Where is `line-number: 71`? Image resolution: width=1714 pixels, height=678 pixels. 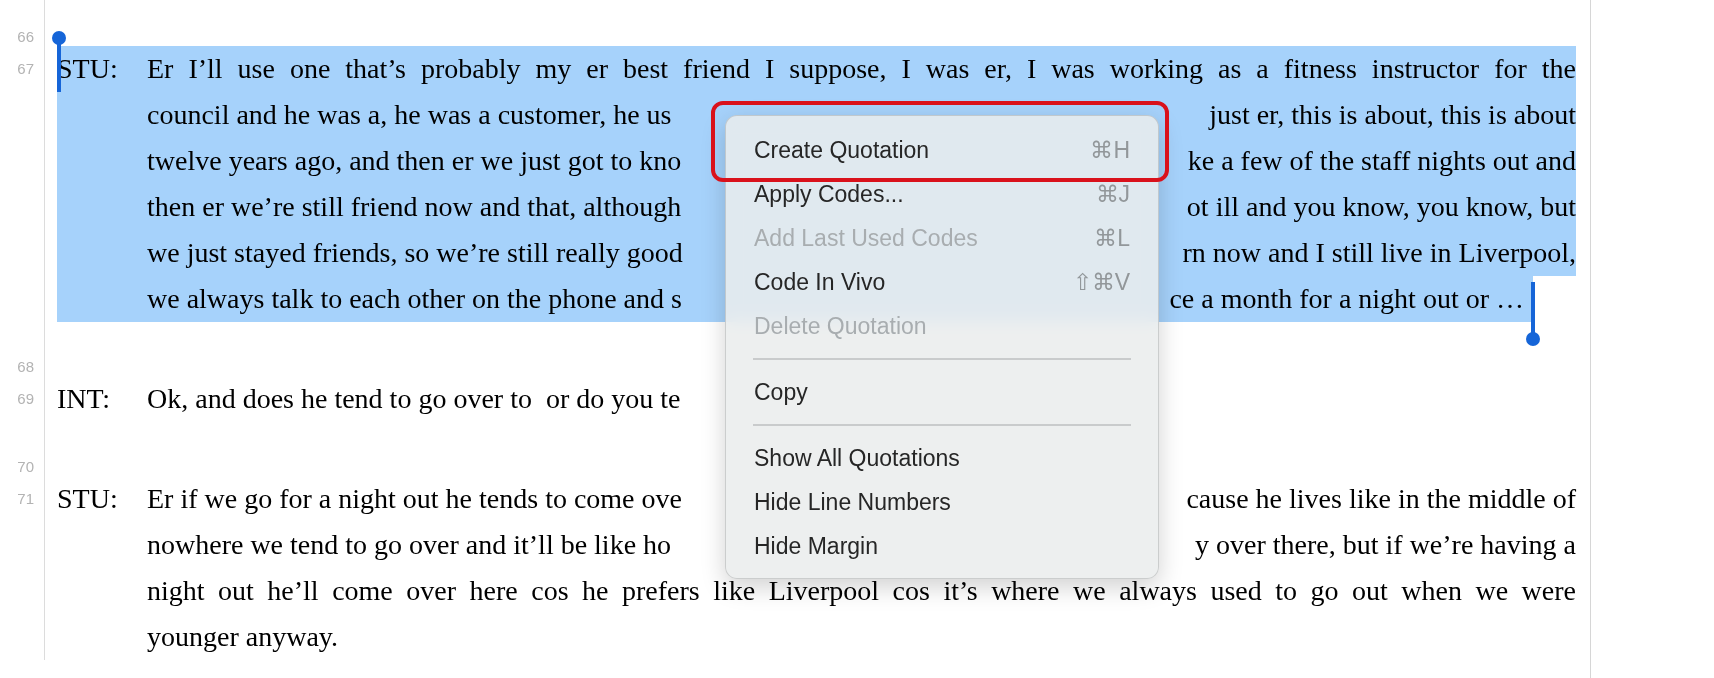
line-number: 71 is located at coordinates (25, 498).